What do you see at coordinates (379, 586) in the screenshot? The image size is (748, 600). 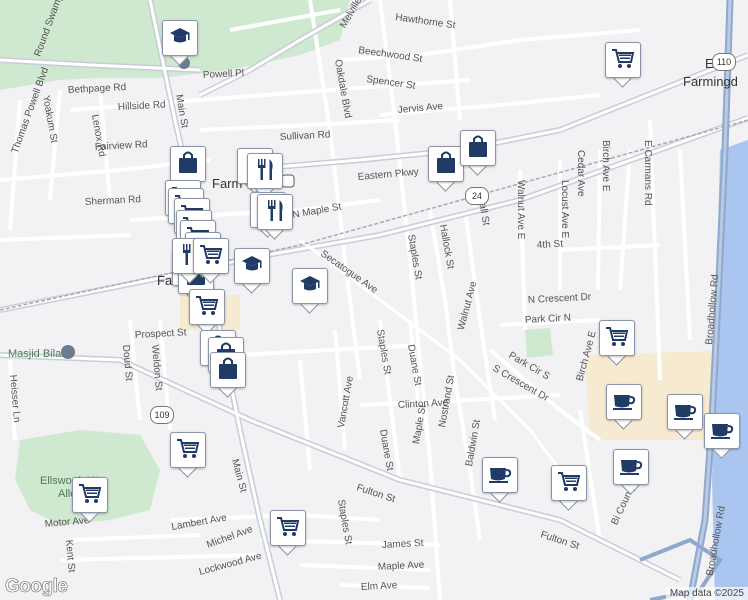 I see `street-label: Elm Ave` at bounding box center [379, 586].